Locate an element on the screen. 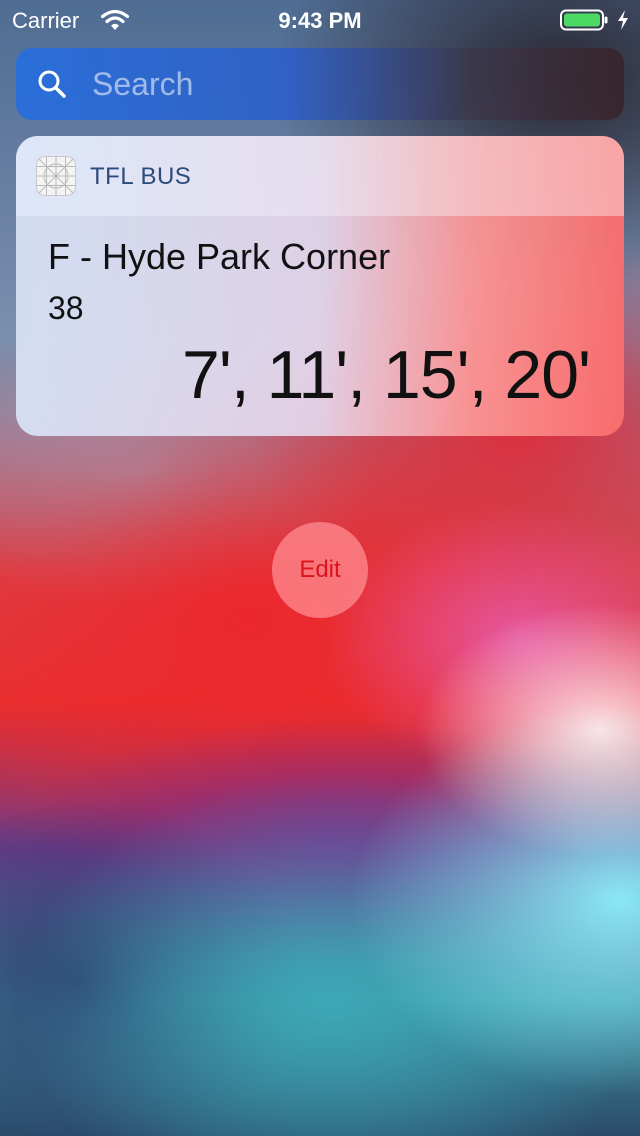 The height and width of the screenshot is (1136, 640). bus-destination: F - Hyde Park Corner is located at coordinates (219, 256).